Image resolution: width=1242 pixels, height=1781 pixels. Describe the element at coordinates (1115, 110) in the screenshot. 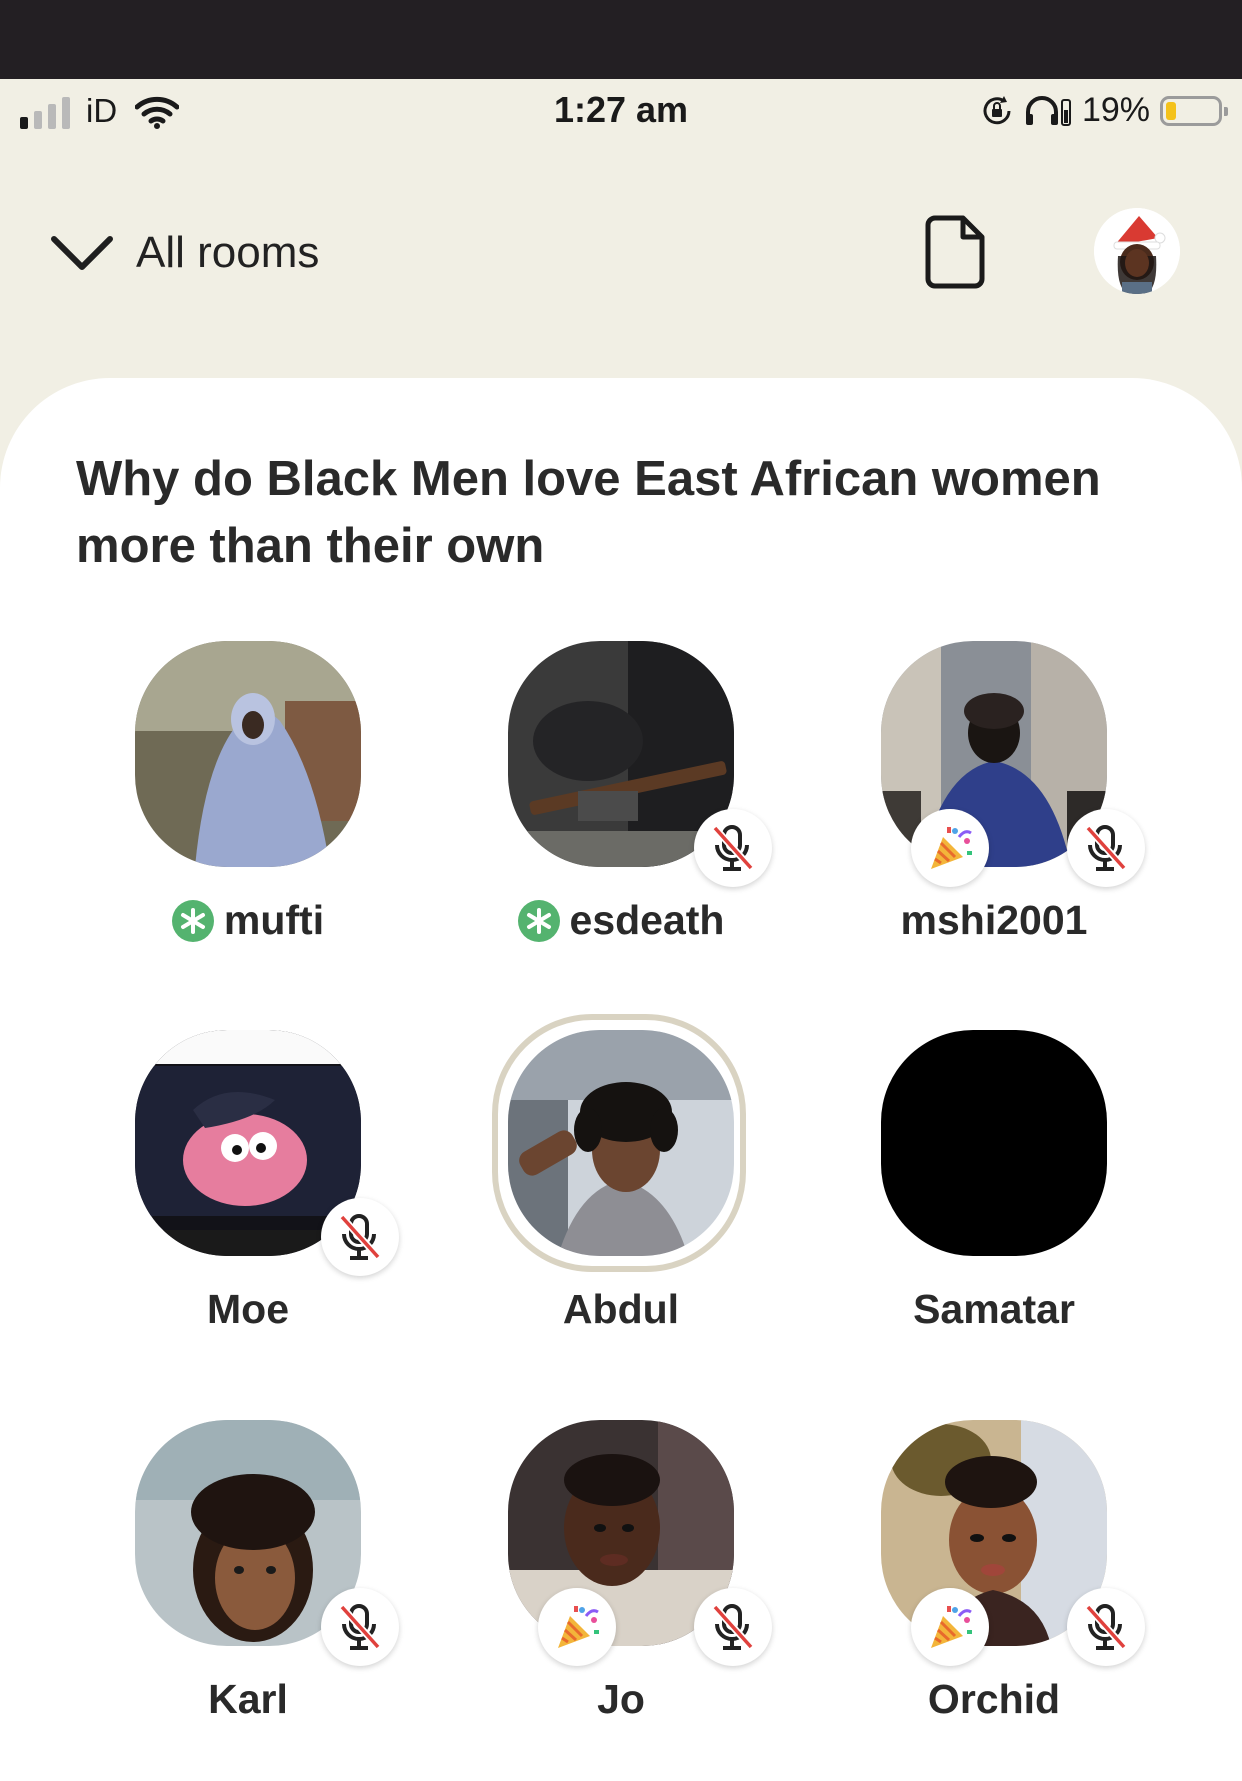

I see `battery-percent: 19%` at that location.